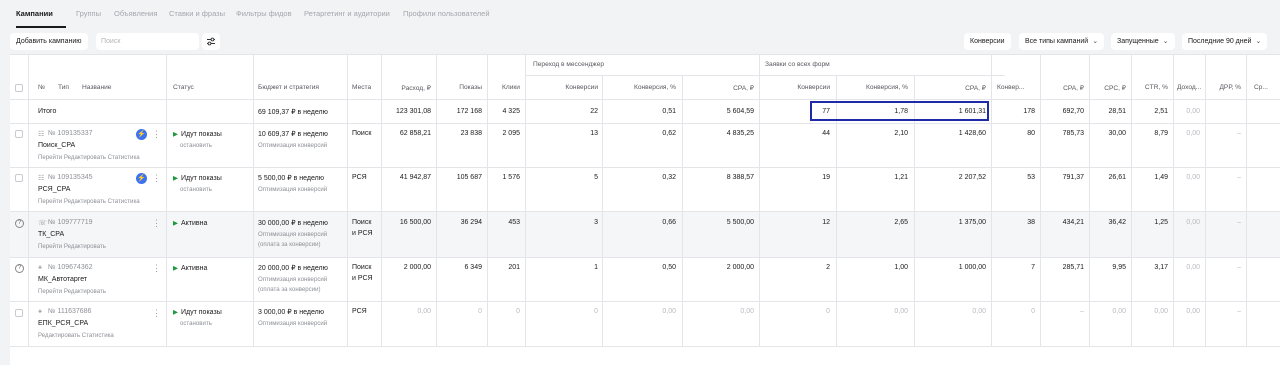 Image resolution: width=1280 pixels, height=365 pixels. What do you see at coordinates (264, 13) in the screenshot?
I see `tab-feed-filters: Фильтры фидов` at bounding box center [264, 13].